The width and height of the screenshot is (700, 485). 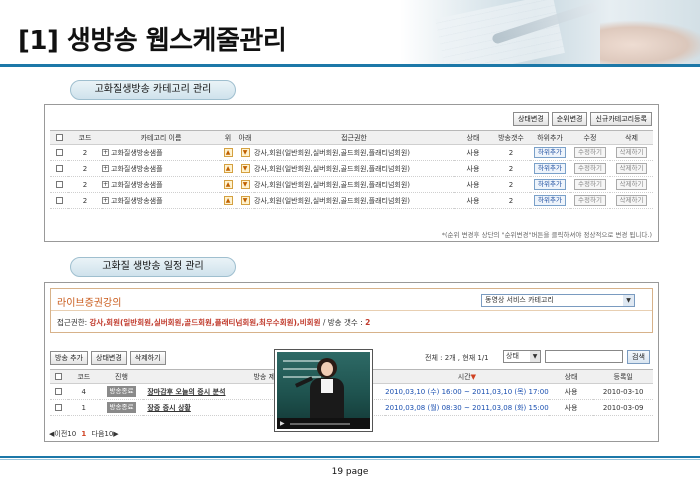 I want to click on channel-title: 라이브증권강의, so click(x=89, y=303).